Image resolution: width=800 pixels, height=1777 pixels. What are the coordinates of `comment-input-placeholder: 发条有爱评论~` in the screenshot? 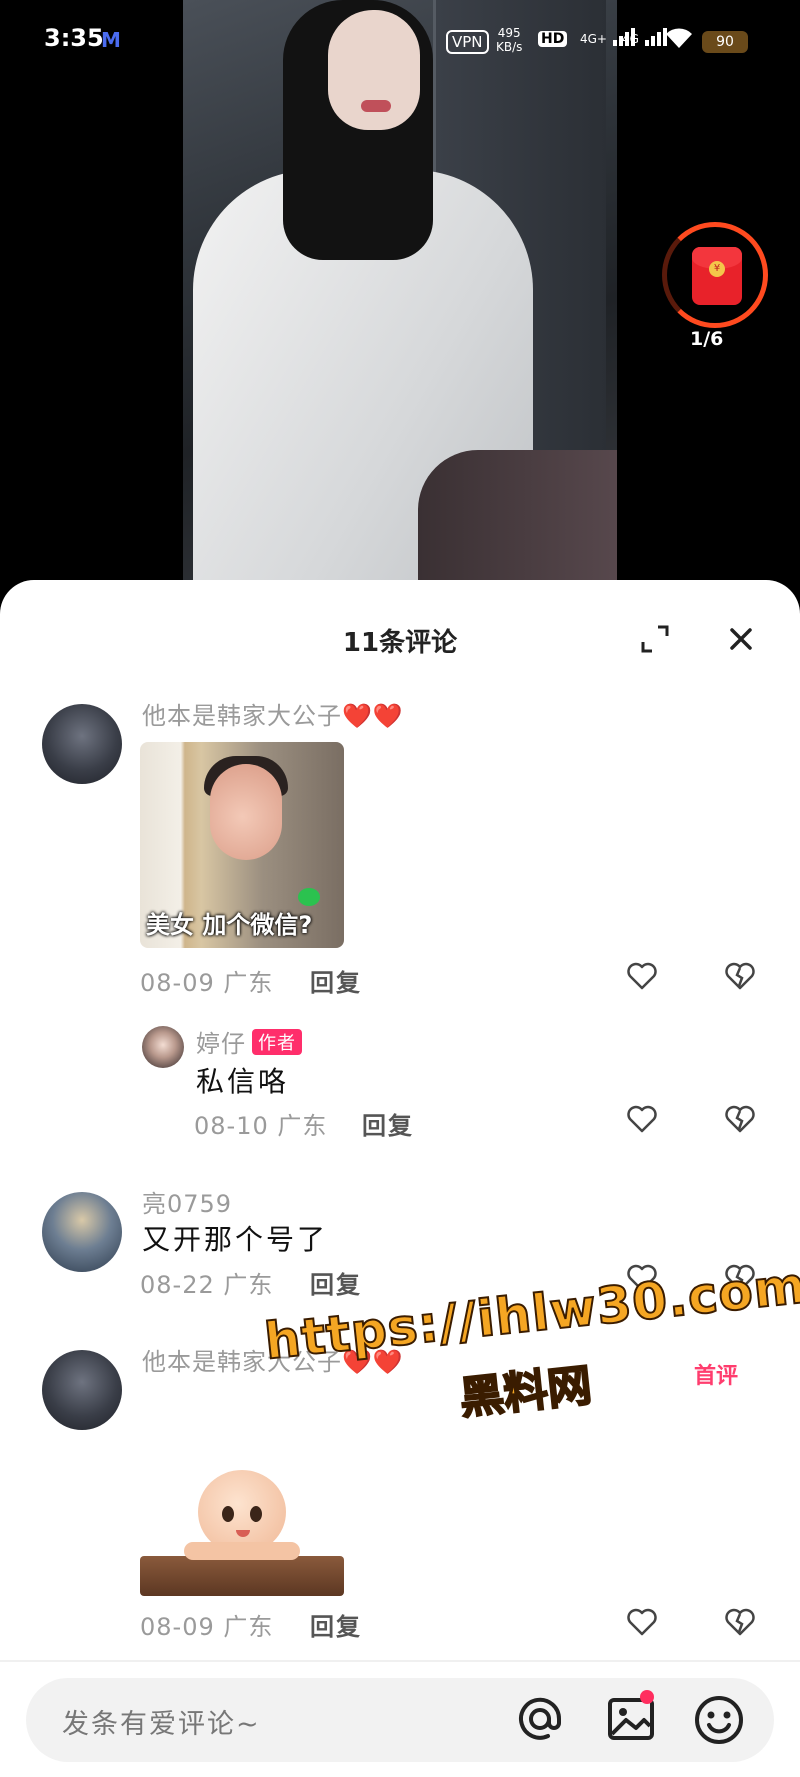 It's located at (161, 1721).